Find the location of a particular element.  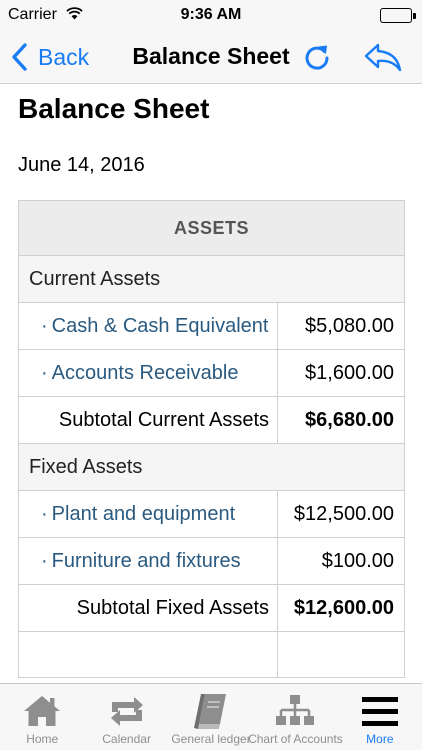

account-amount: $1,600.00 is located at coordinates (341, 373).